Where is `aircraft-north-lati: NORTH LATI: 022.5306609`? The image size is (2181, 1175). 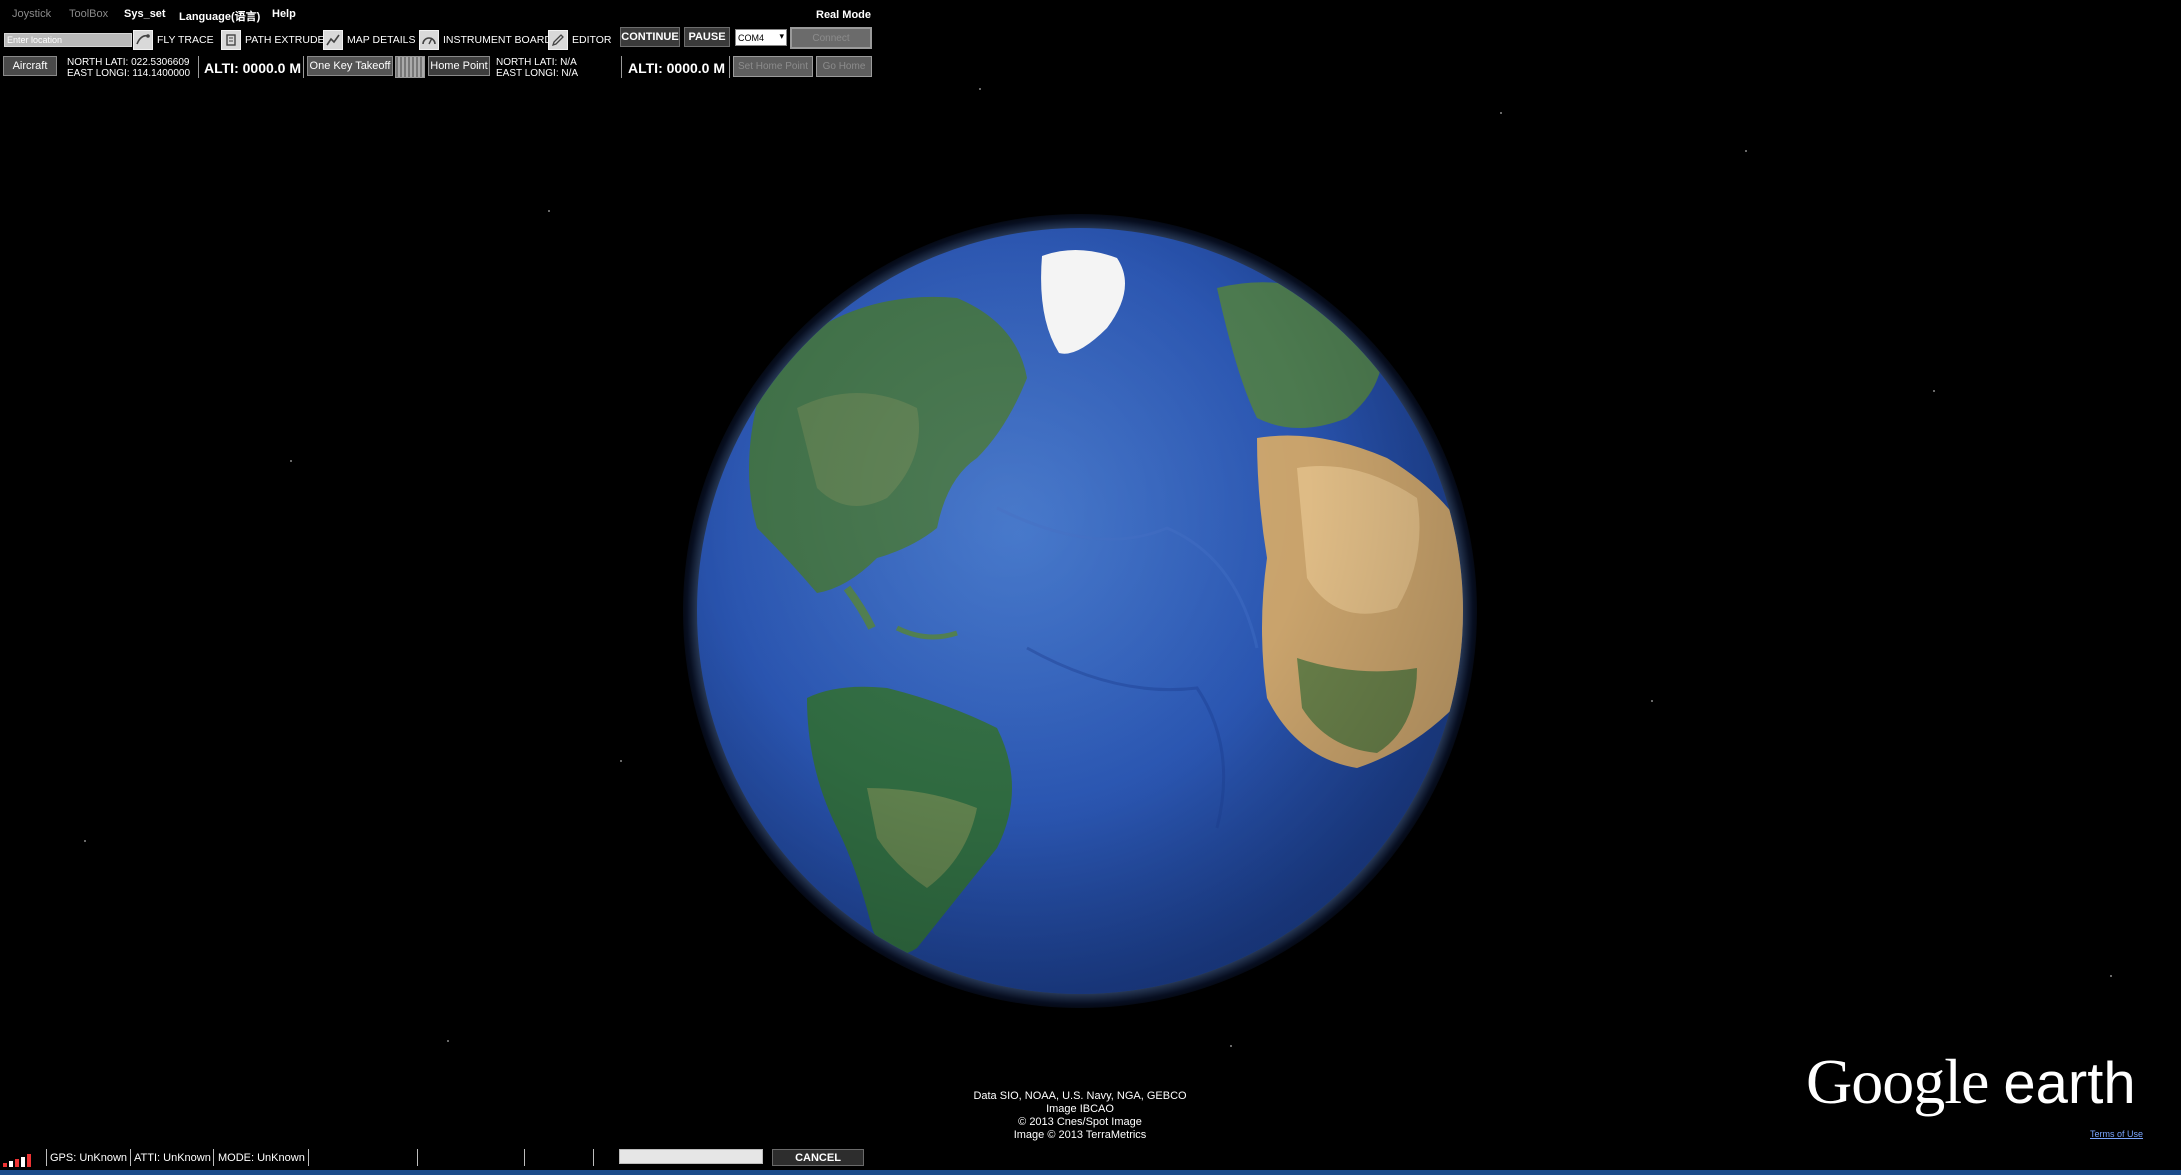
aircraft-north-lati: NORTH LATI: 022.5306609 is located at coordinates (128, 62).